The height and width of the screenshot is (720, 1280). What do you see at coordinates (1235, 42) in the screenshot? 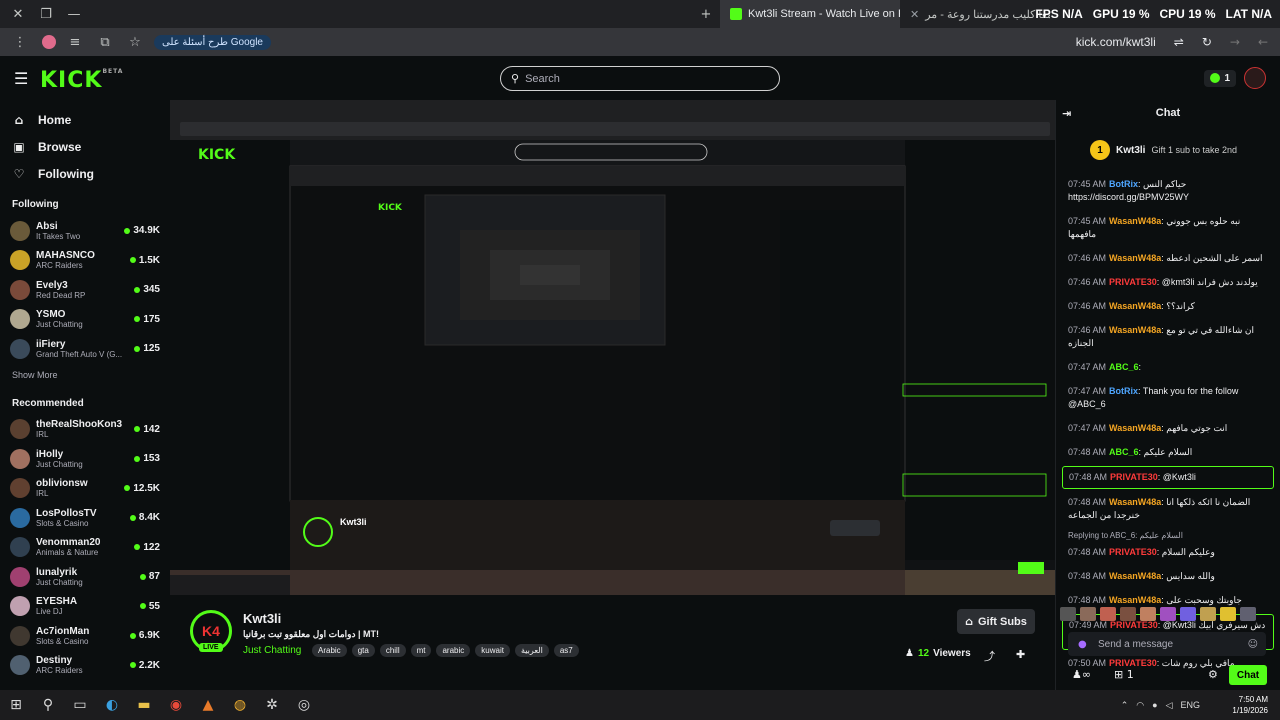
I see `forward-icon: →` at bounding box center [1235, 42].